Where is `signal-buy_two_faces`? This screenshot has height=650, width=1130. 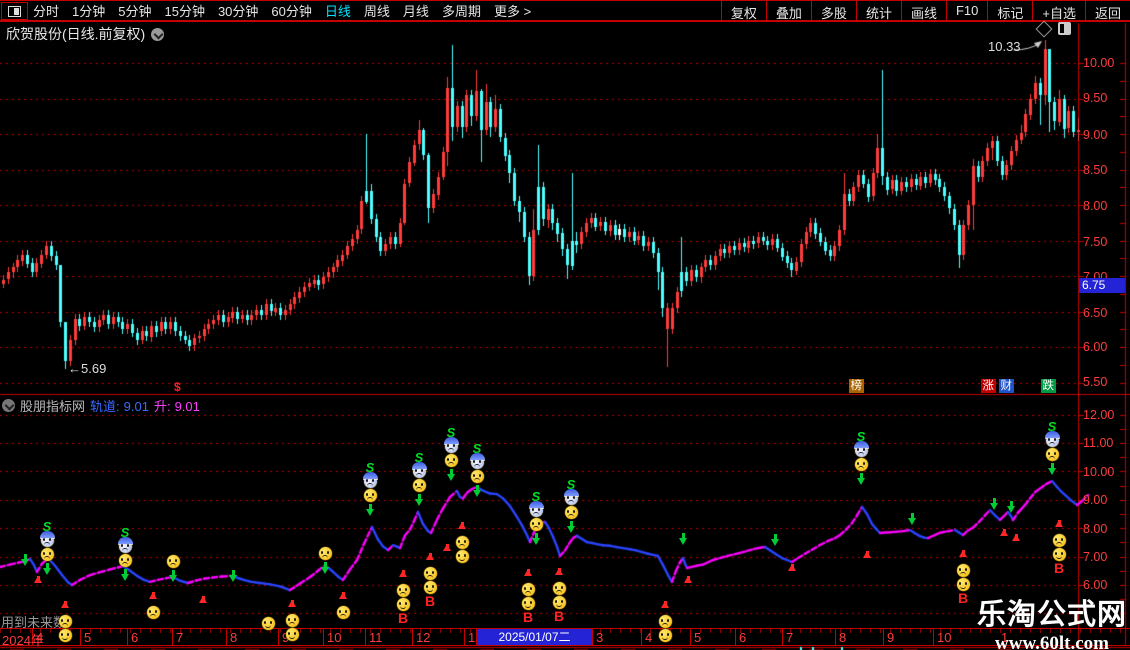
signal-buy_two_faces is located at coordinates (292, 617).